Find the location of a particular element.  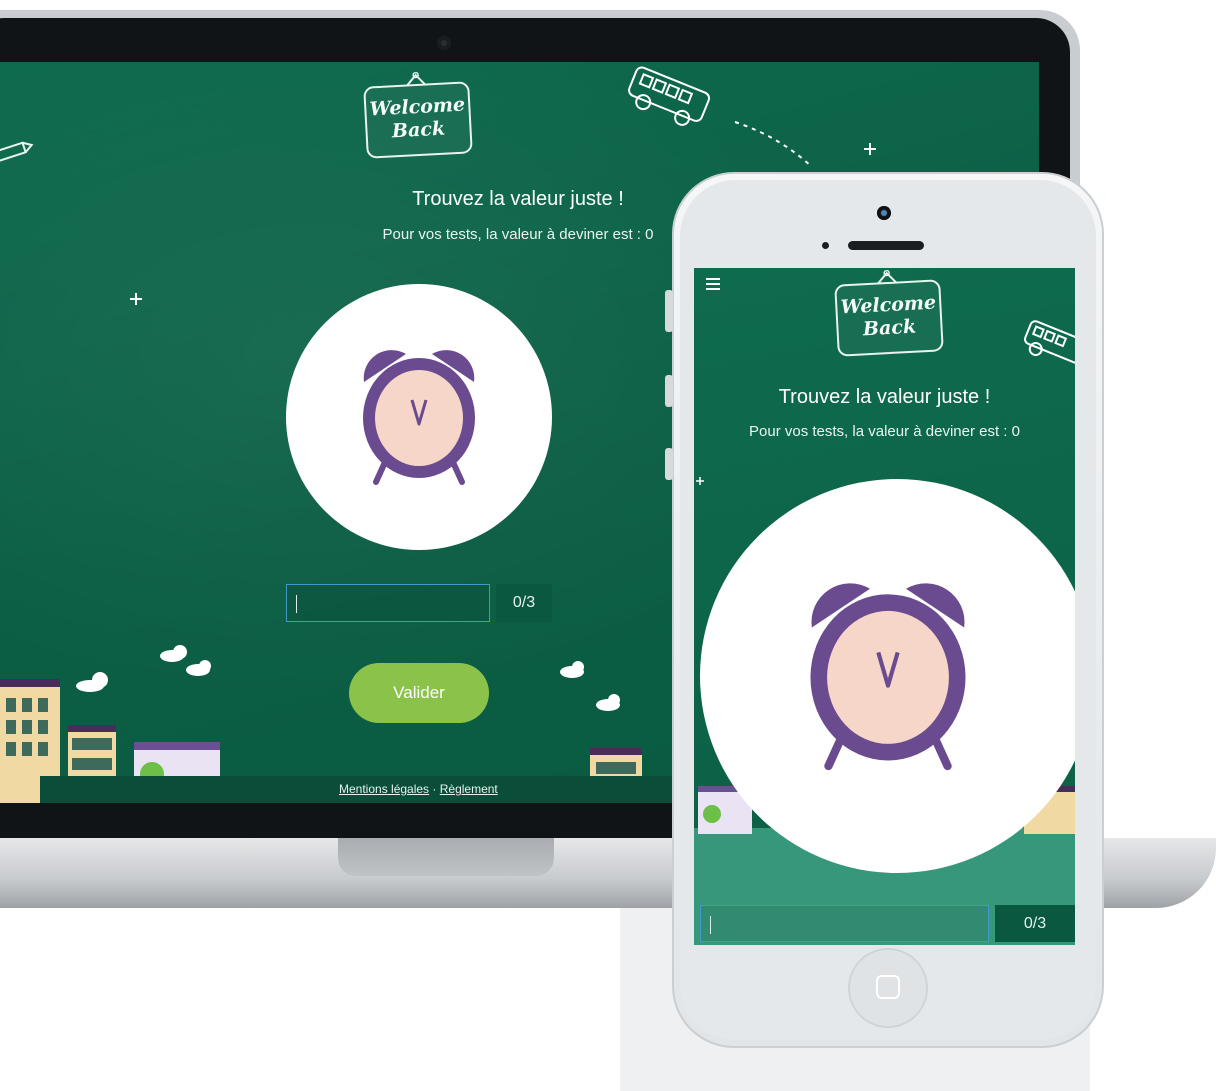

phone-sensor-icon is located at coordinates (825, 245).